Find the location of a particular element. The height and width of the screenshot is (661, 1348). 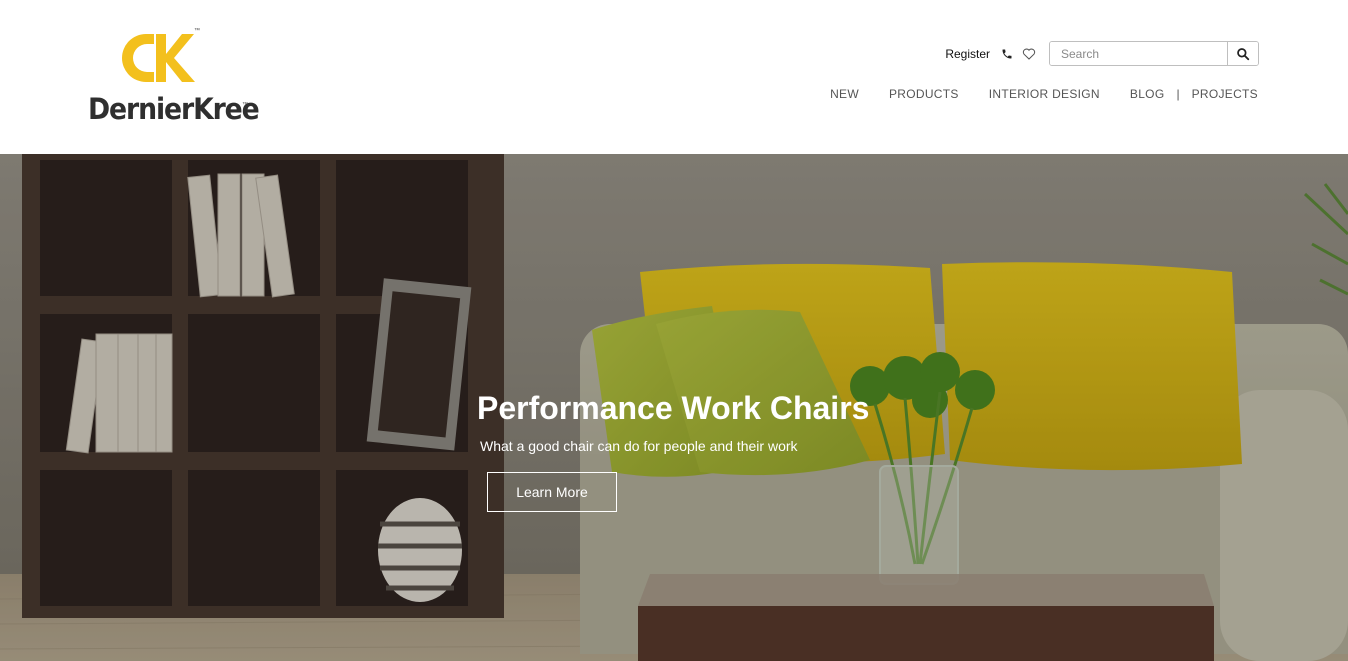

search-box is located at coordinates (1154, 53).